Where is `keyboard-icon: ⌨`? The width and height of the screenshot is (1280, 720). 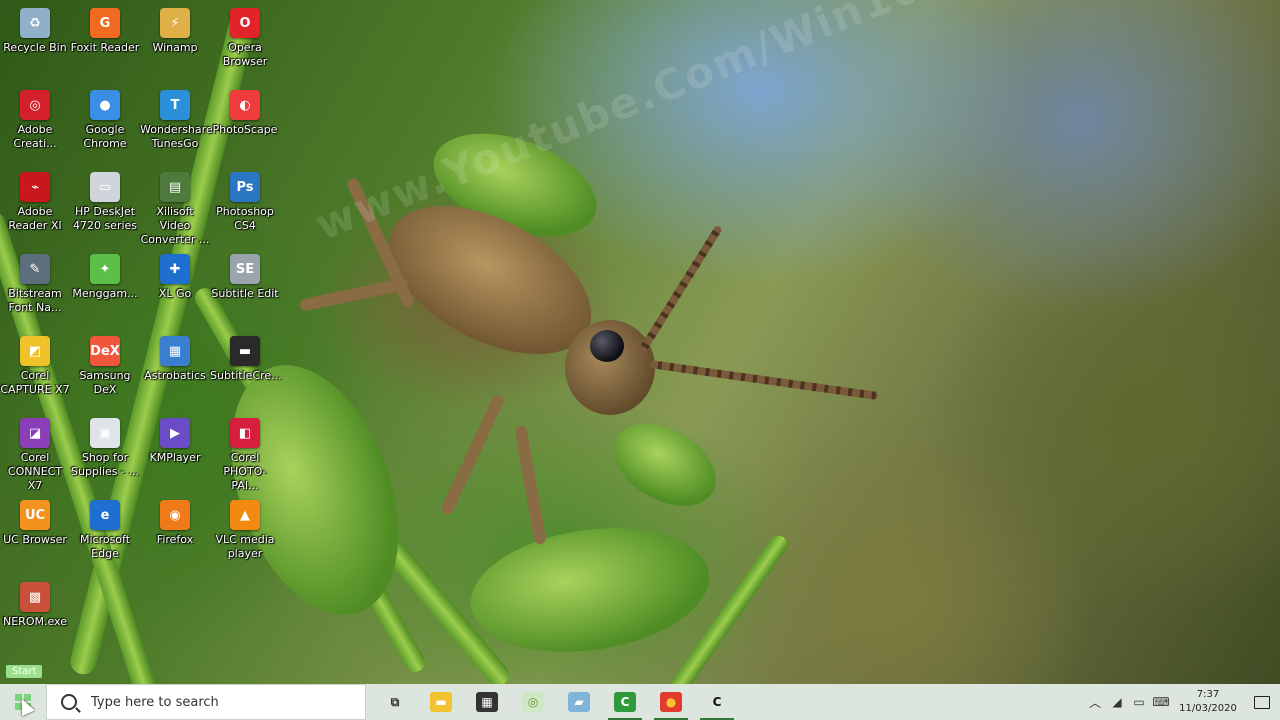
keyboard-icon: ⌨ is located at coordinates (1161, 702).